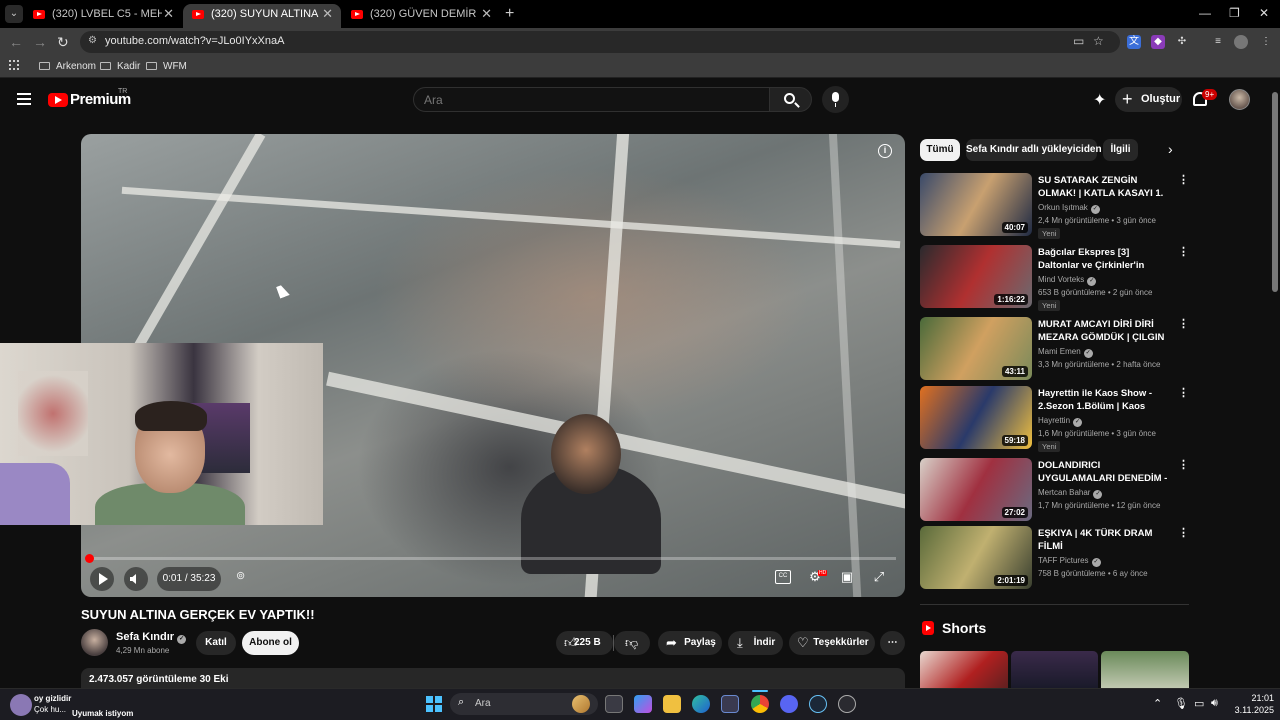  Describe the element at coordinates (1218, 42) in the screenshot. I see `media-queue-icon: ≡` at that location.